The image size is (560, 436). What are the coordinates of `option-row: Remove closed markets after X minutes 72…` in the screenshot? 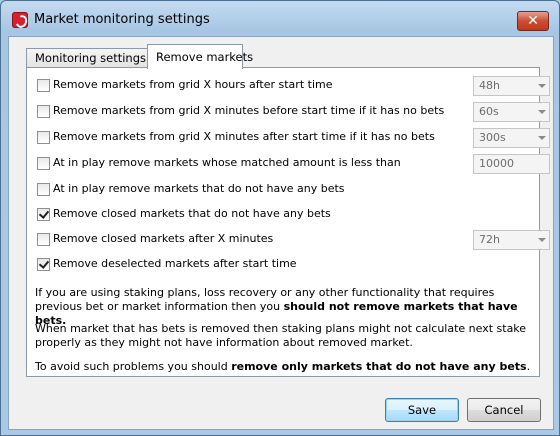 It's located at (293, 240).